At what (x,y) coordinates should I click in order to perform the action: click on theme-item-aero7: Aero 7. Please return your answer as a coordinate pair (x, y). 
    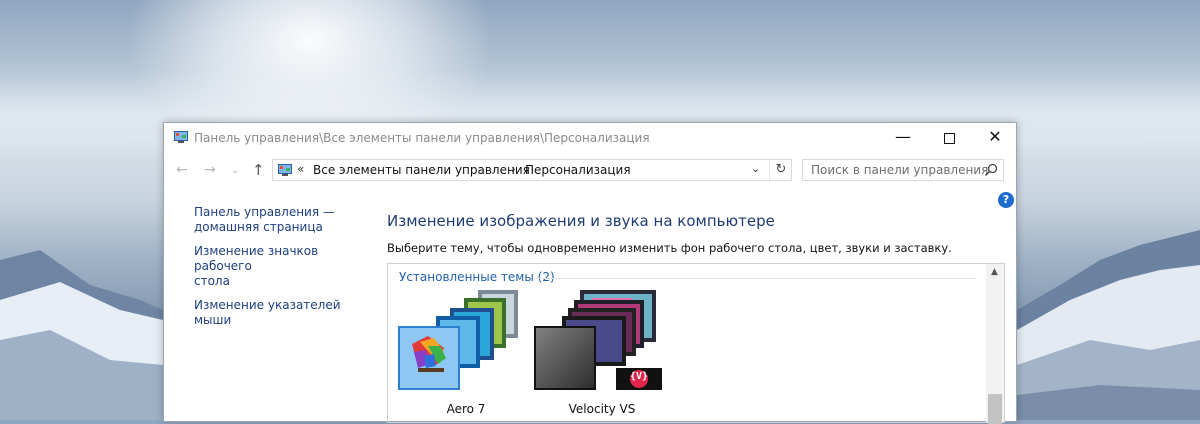
    Looking at the image, I should click on (473, 355).